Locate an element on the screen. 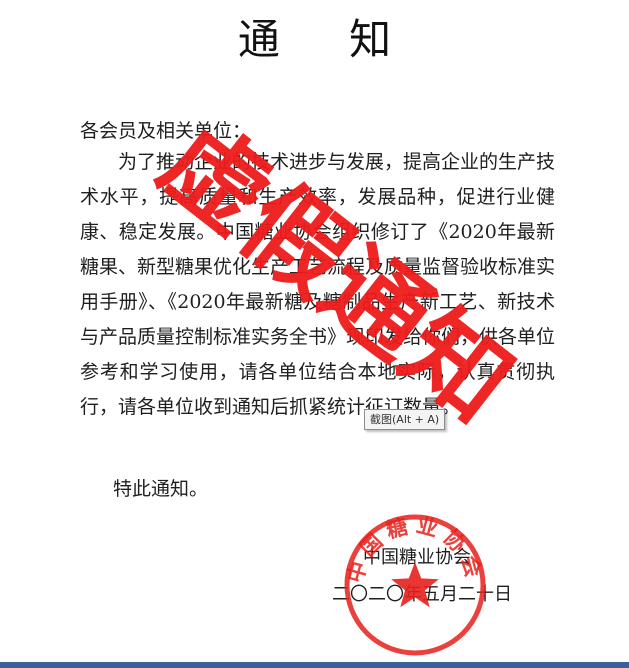  issuing-organization: 中国糖业协会 is located at coordinates (417, 557).